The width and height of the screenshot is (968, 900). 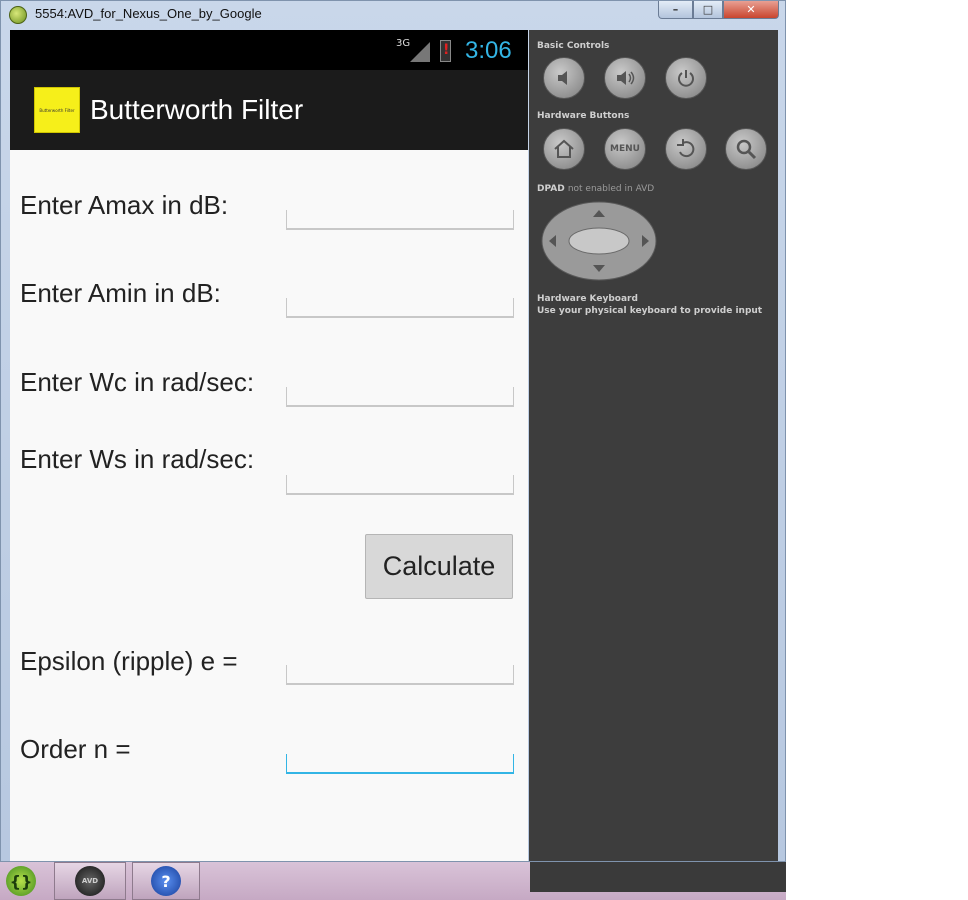 I want to click on dpad-center-button, so click(x=599, y=241).